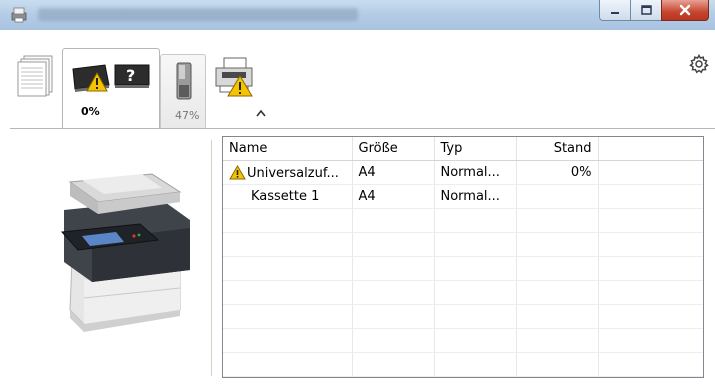 The height and width of the screenshot is (387, 715). Describe the element at coordinates (237, 171) in the screenshot. I see `warning-icon` at that location.